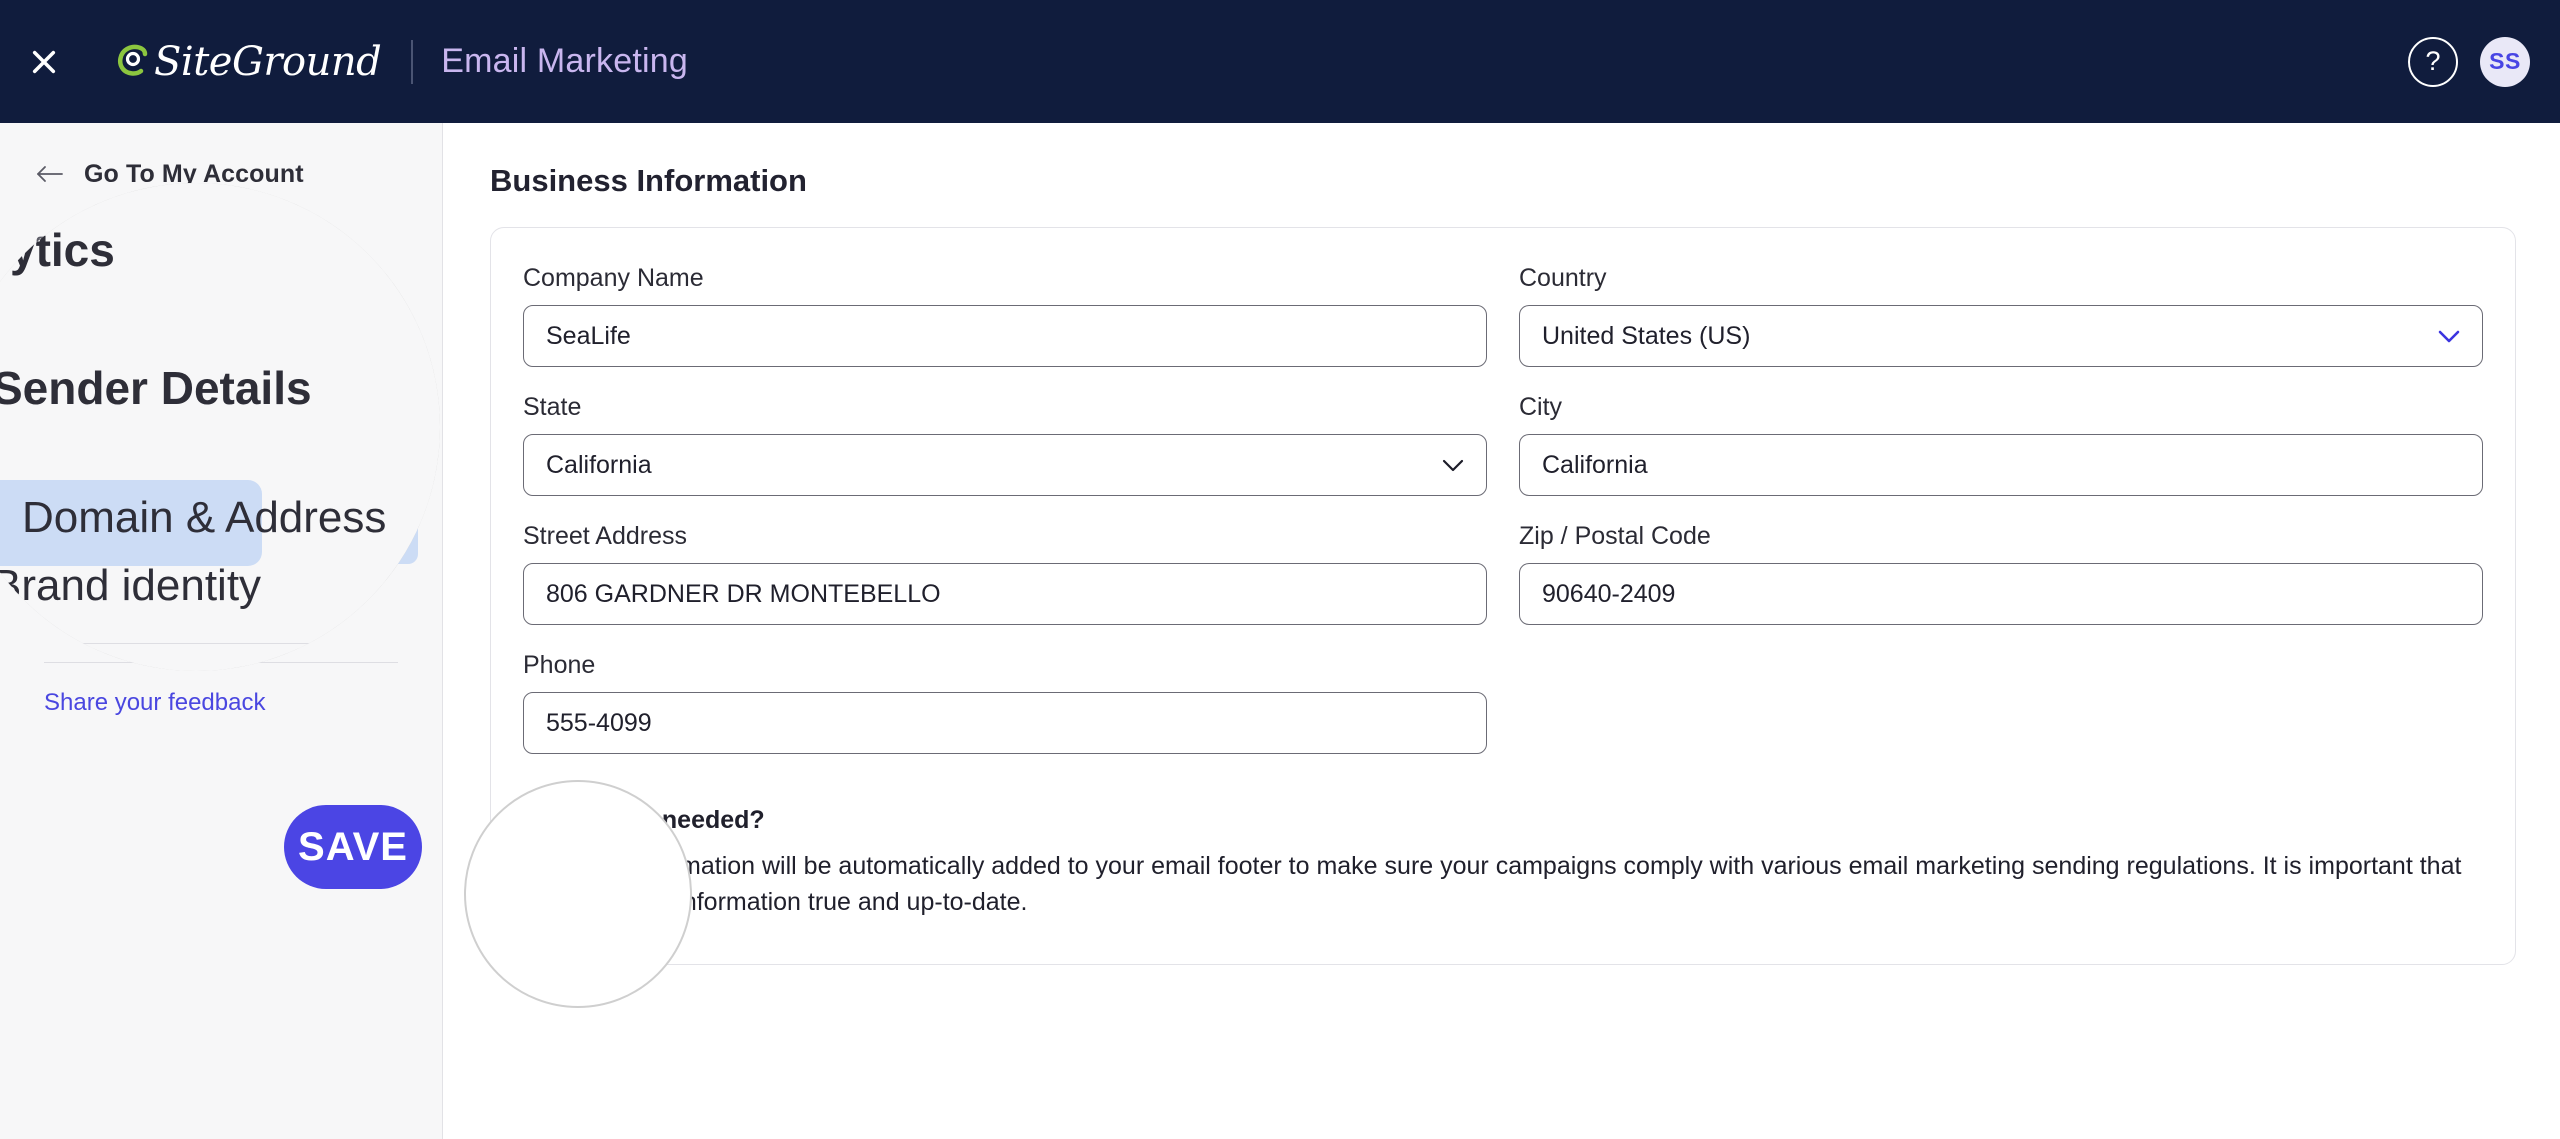  I want to click on field-phone: Phone 555-4099, so click(1005, 702).